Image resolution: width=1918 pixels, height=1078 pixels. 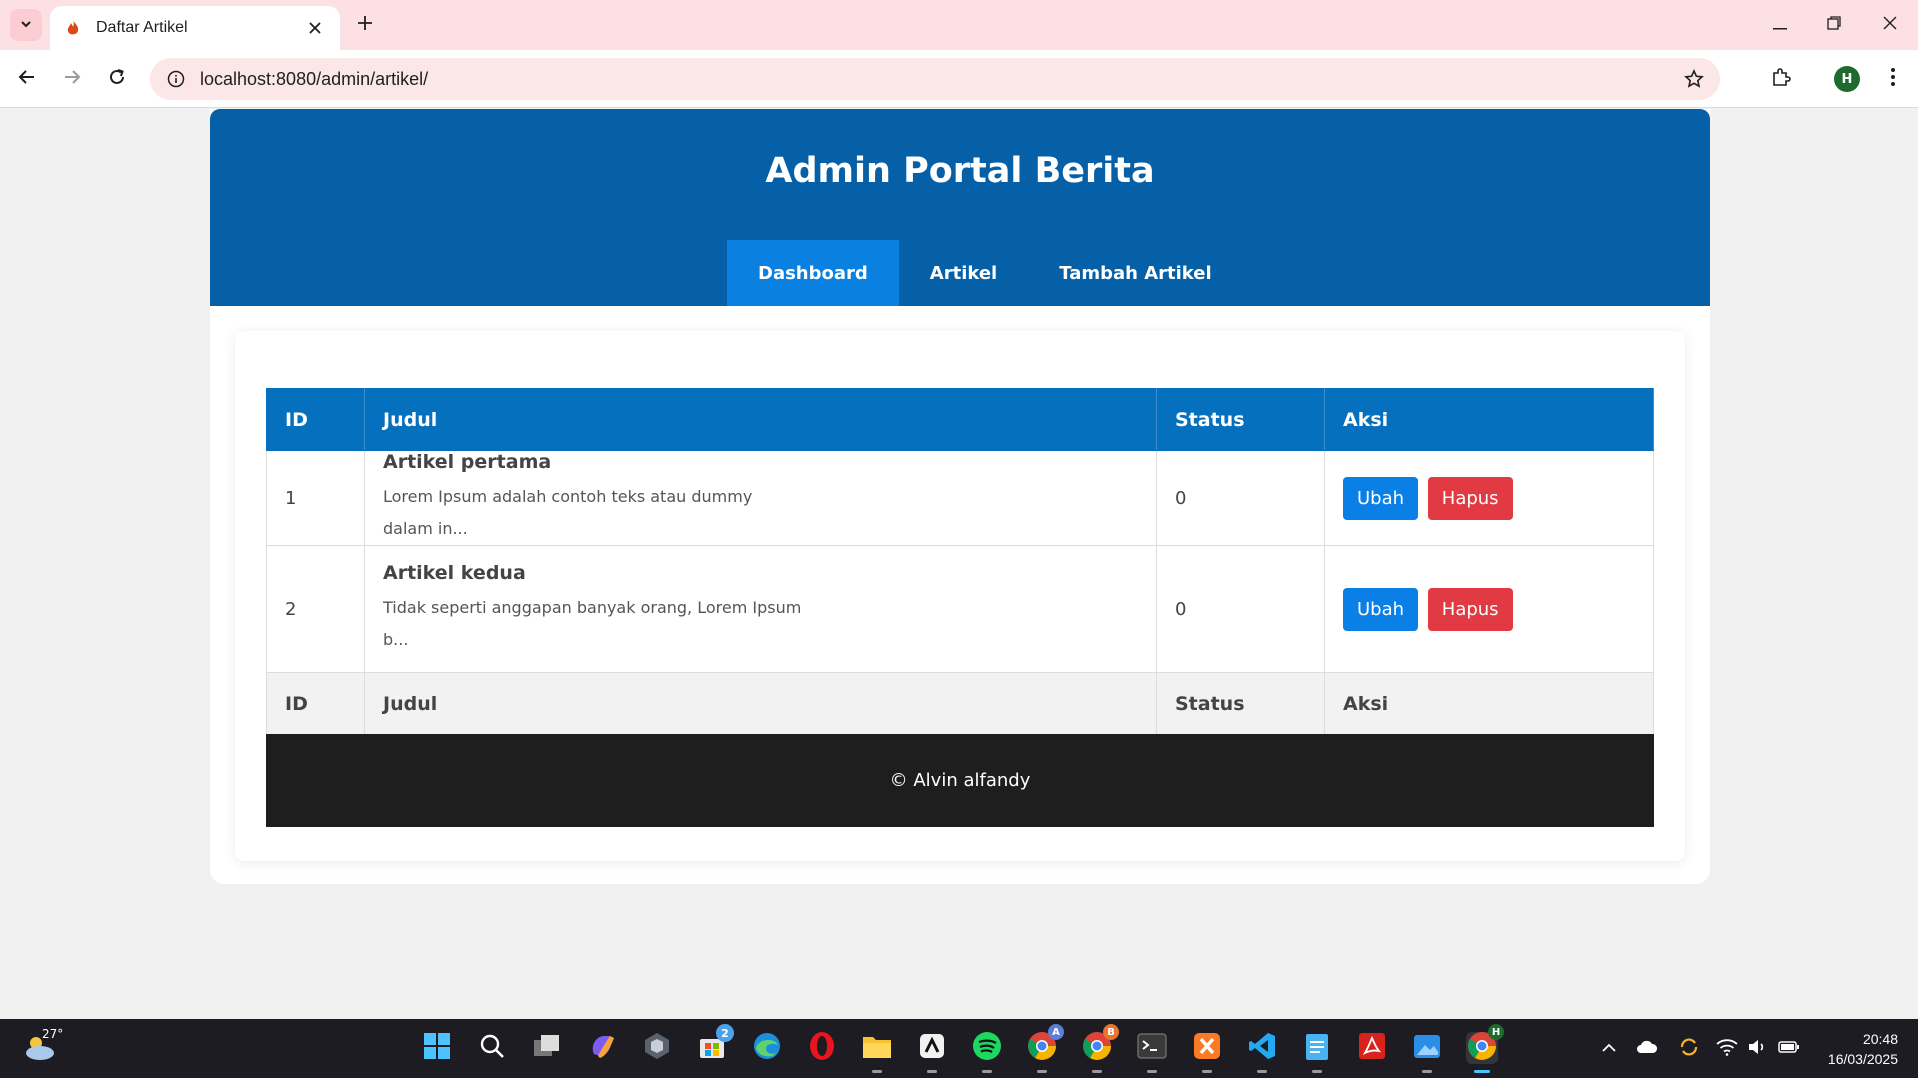 What do you see at coordinates (1689, 1047) in the screenshot?
I see `sync-icon` at bounding box center [1689, 1047].